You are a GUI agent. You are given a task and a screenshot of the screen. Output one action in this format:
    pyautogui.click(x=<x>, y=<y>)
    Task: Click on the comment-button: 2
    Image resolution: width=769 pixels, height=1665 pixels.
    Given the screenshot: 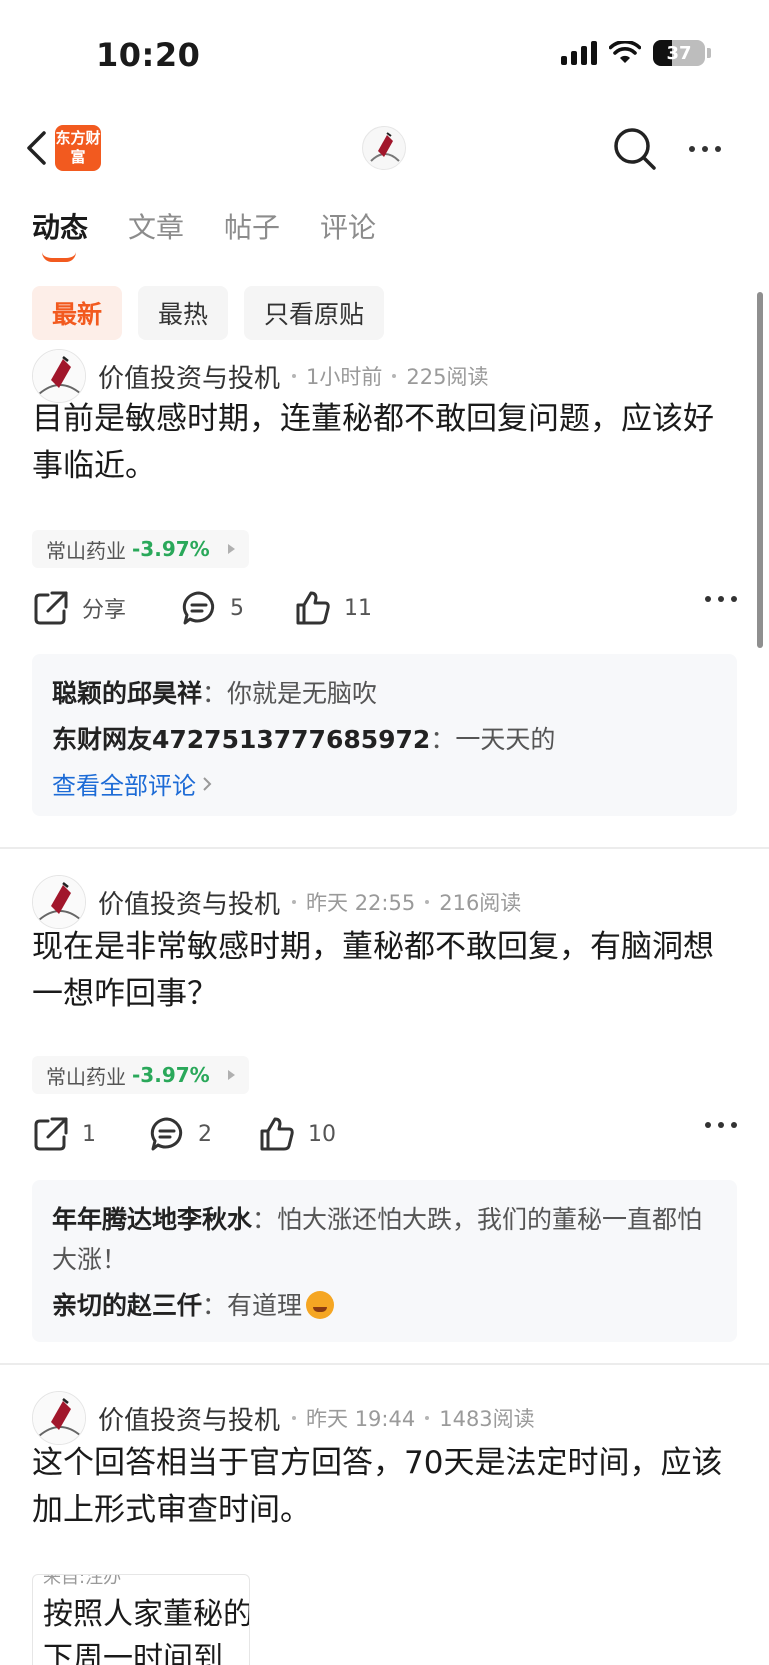 What is the action you would take?
    pyautogui.click(x=180, y=1134)
    